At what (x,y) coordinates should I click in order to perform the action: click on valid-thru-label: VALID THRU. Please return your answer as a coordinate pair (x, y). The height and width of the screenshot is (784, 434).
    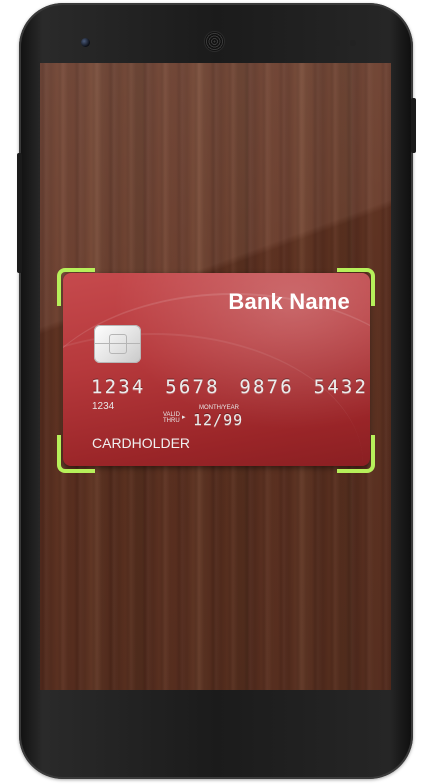
    Looking at the image, I should click on (171, 418).